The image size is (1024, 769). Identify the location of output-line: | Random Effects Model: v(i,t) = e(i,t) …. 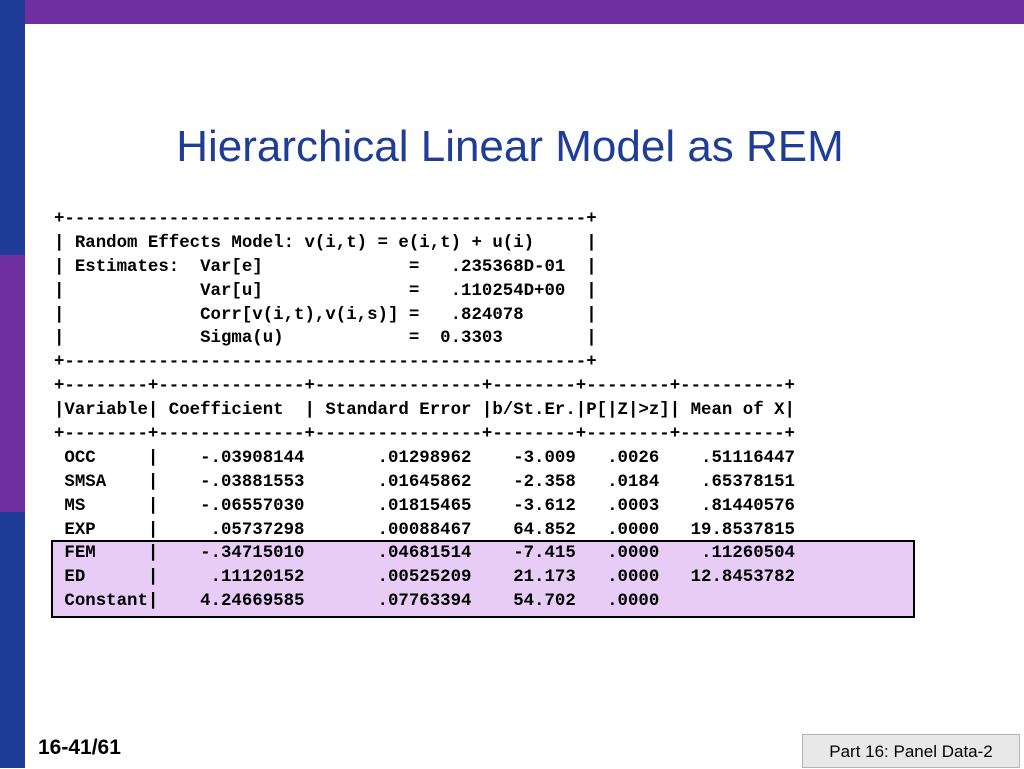
(325, 243).